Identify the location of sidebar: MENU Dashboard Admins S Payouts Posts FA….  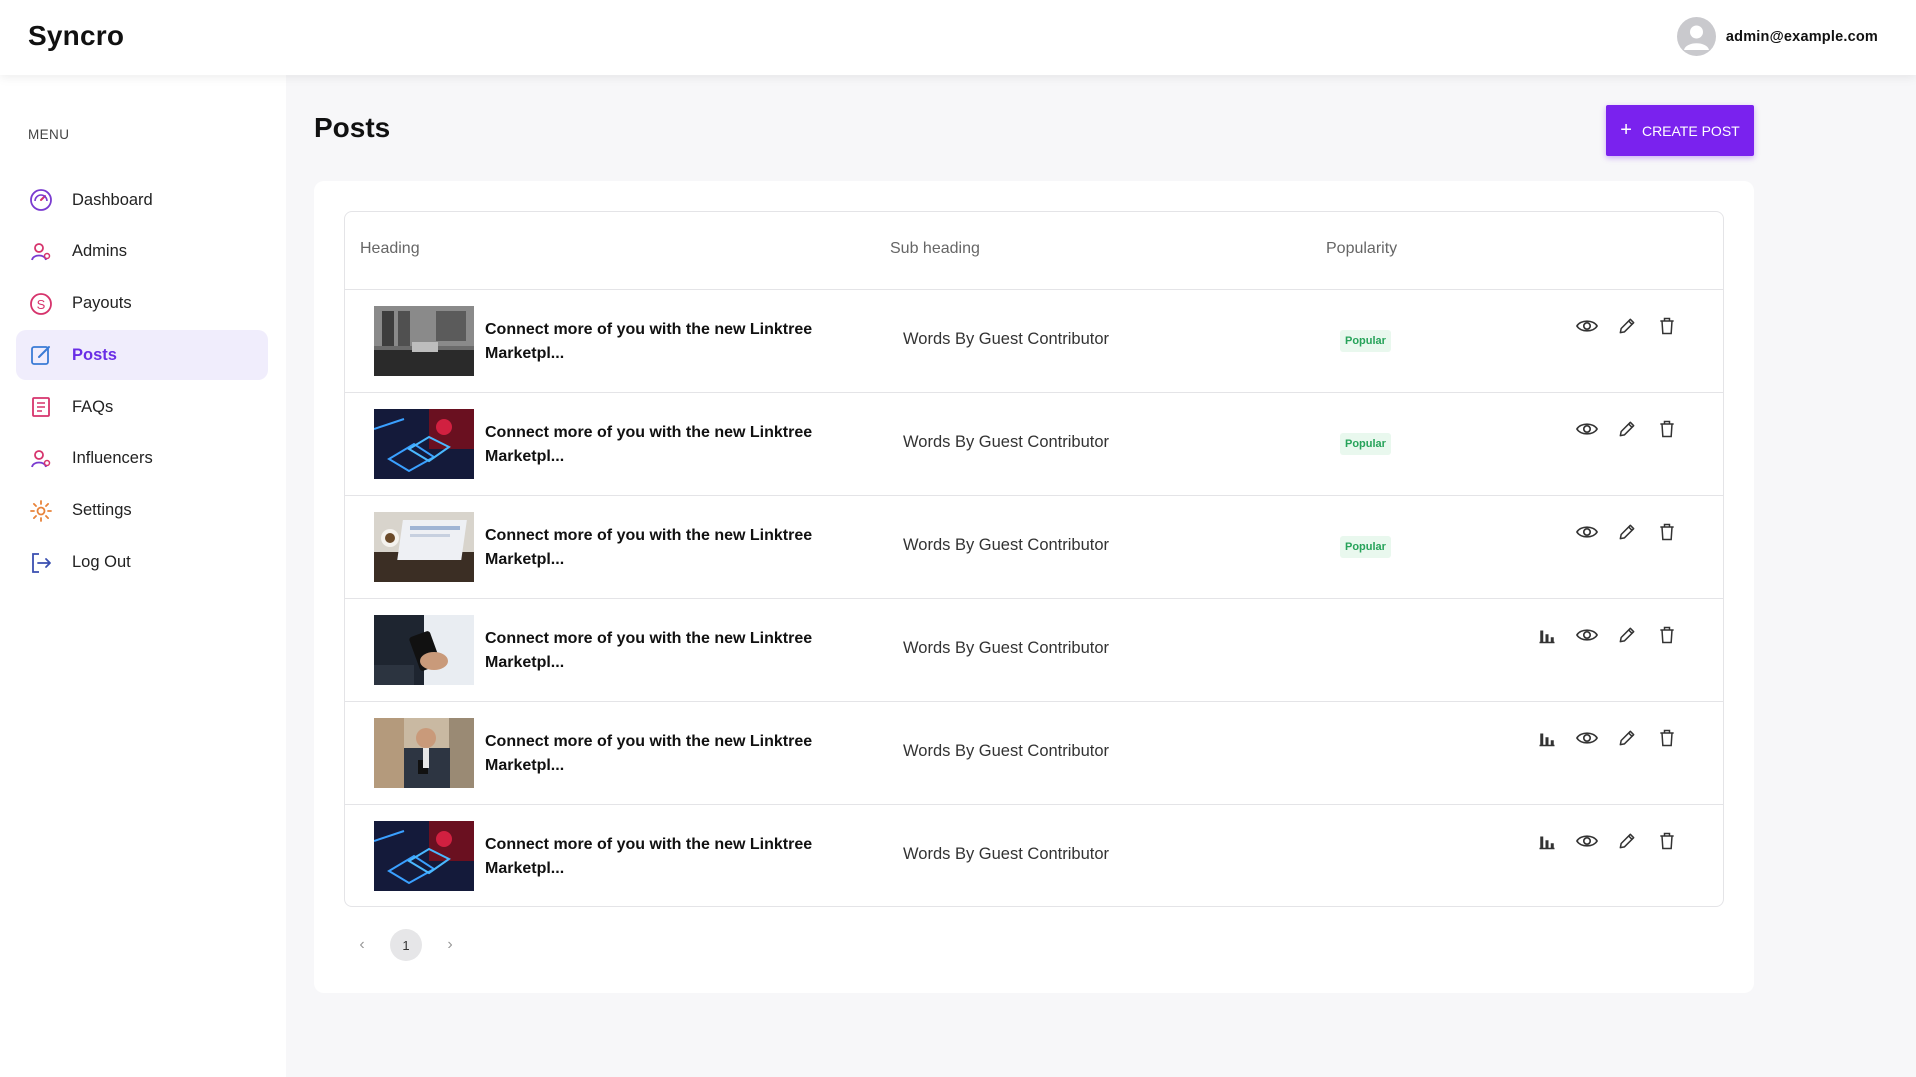
(143, 576).